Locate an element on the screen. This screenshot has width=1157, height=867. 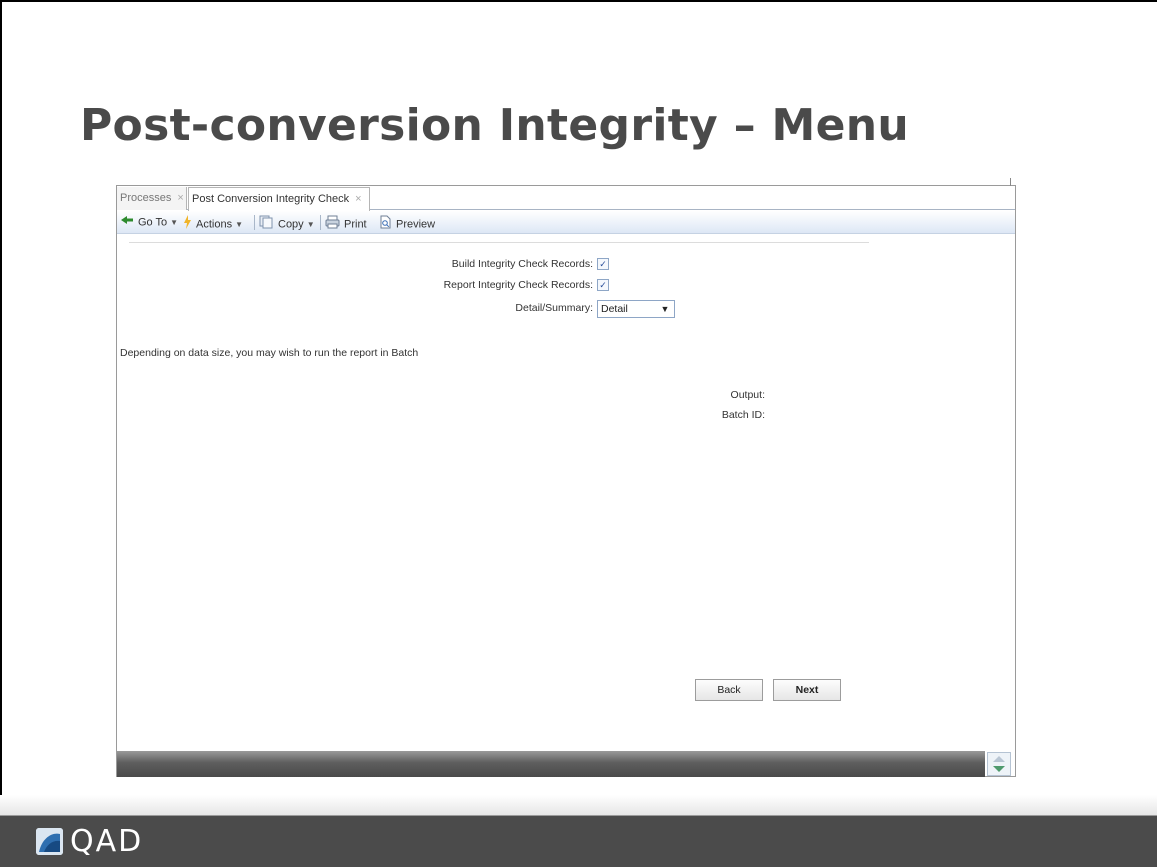
back-button: Back is located at coordinates (729, 690).